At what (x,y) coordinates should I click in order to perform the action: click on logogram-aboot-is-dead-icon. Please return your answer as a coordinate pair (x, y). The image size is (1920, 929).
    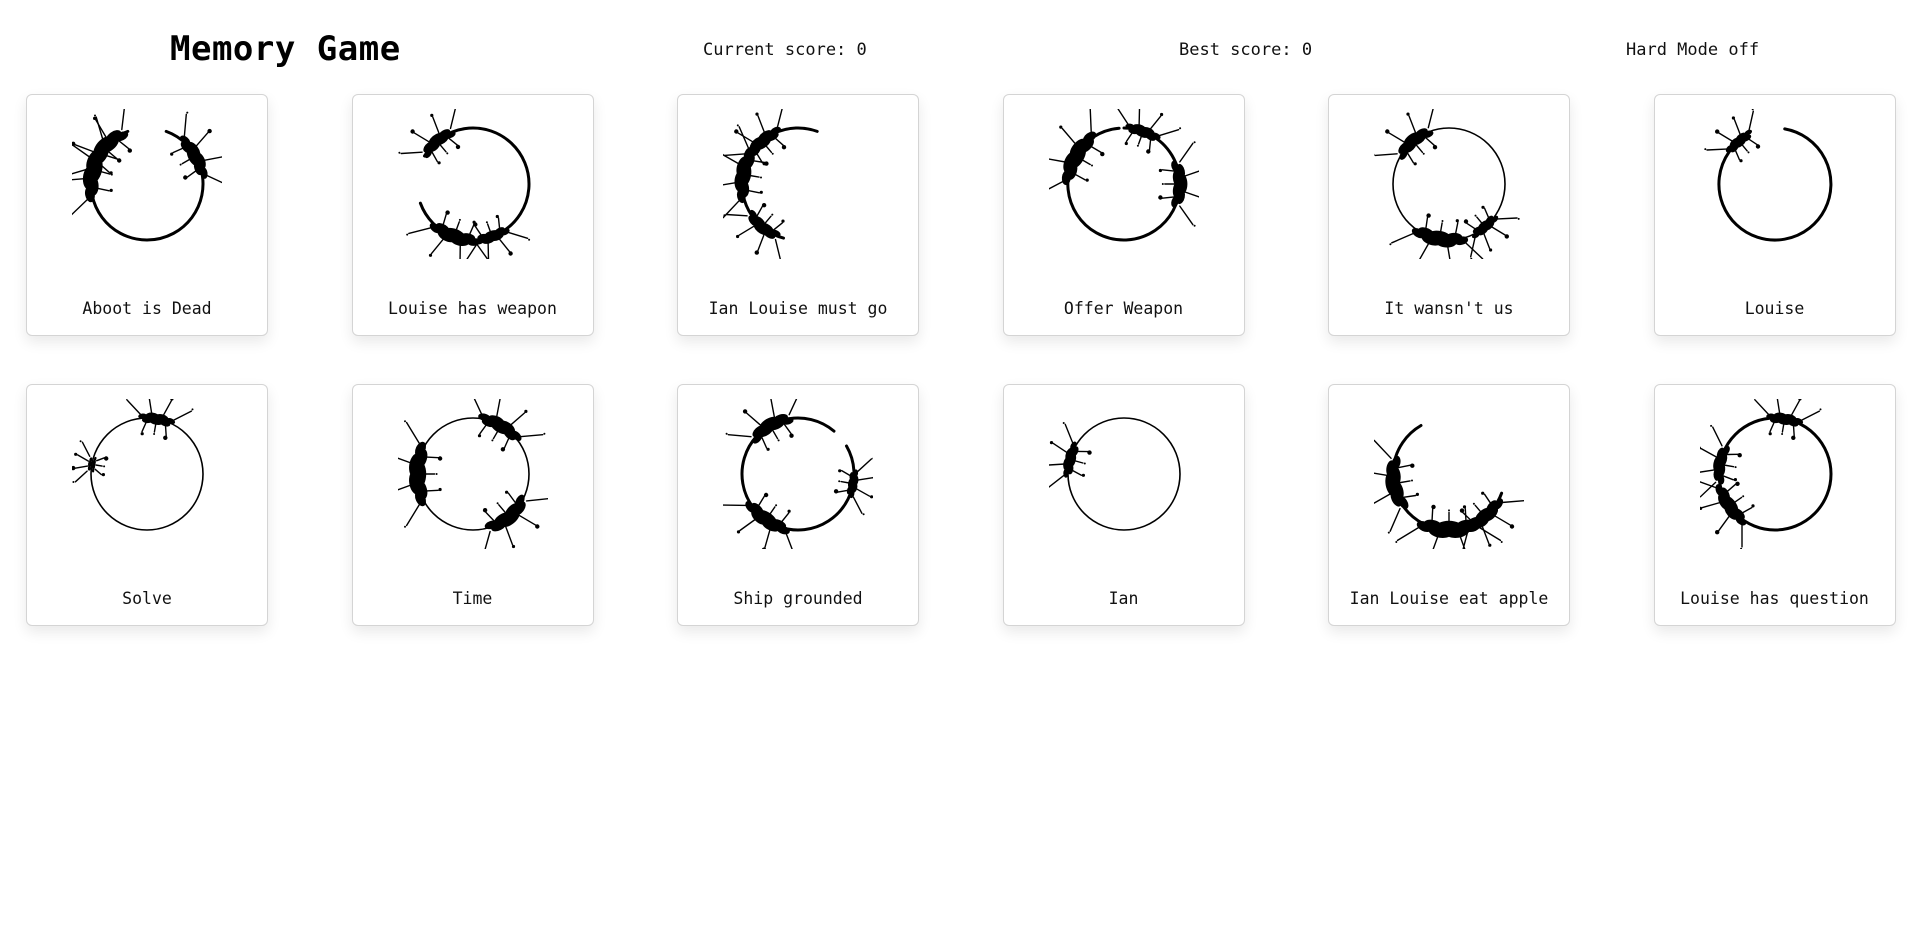
    Looking at the image, I should click on (147, 184).